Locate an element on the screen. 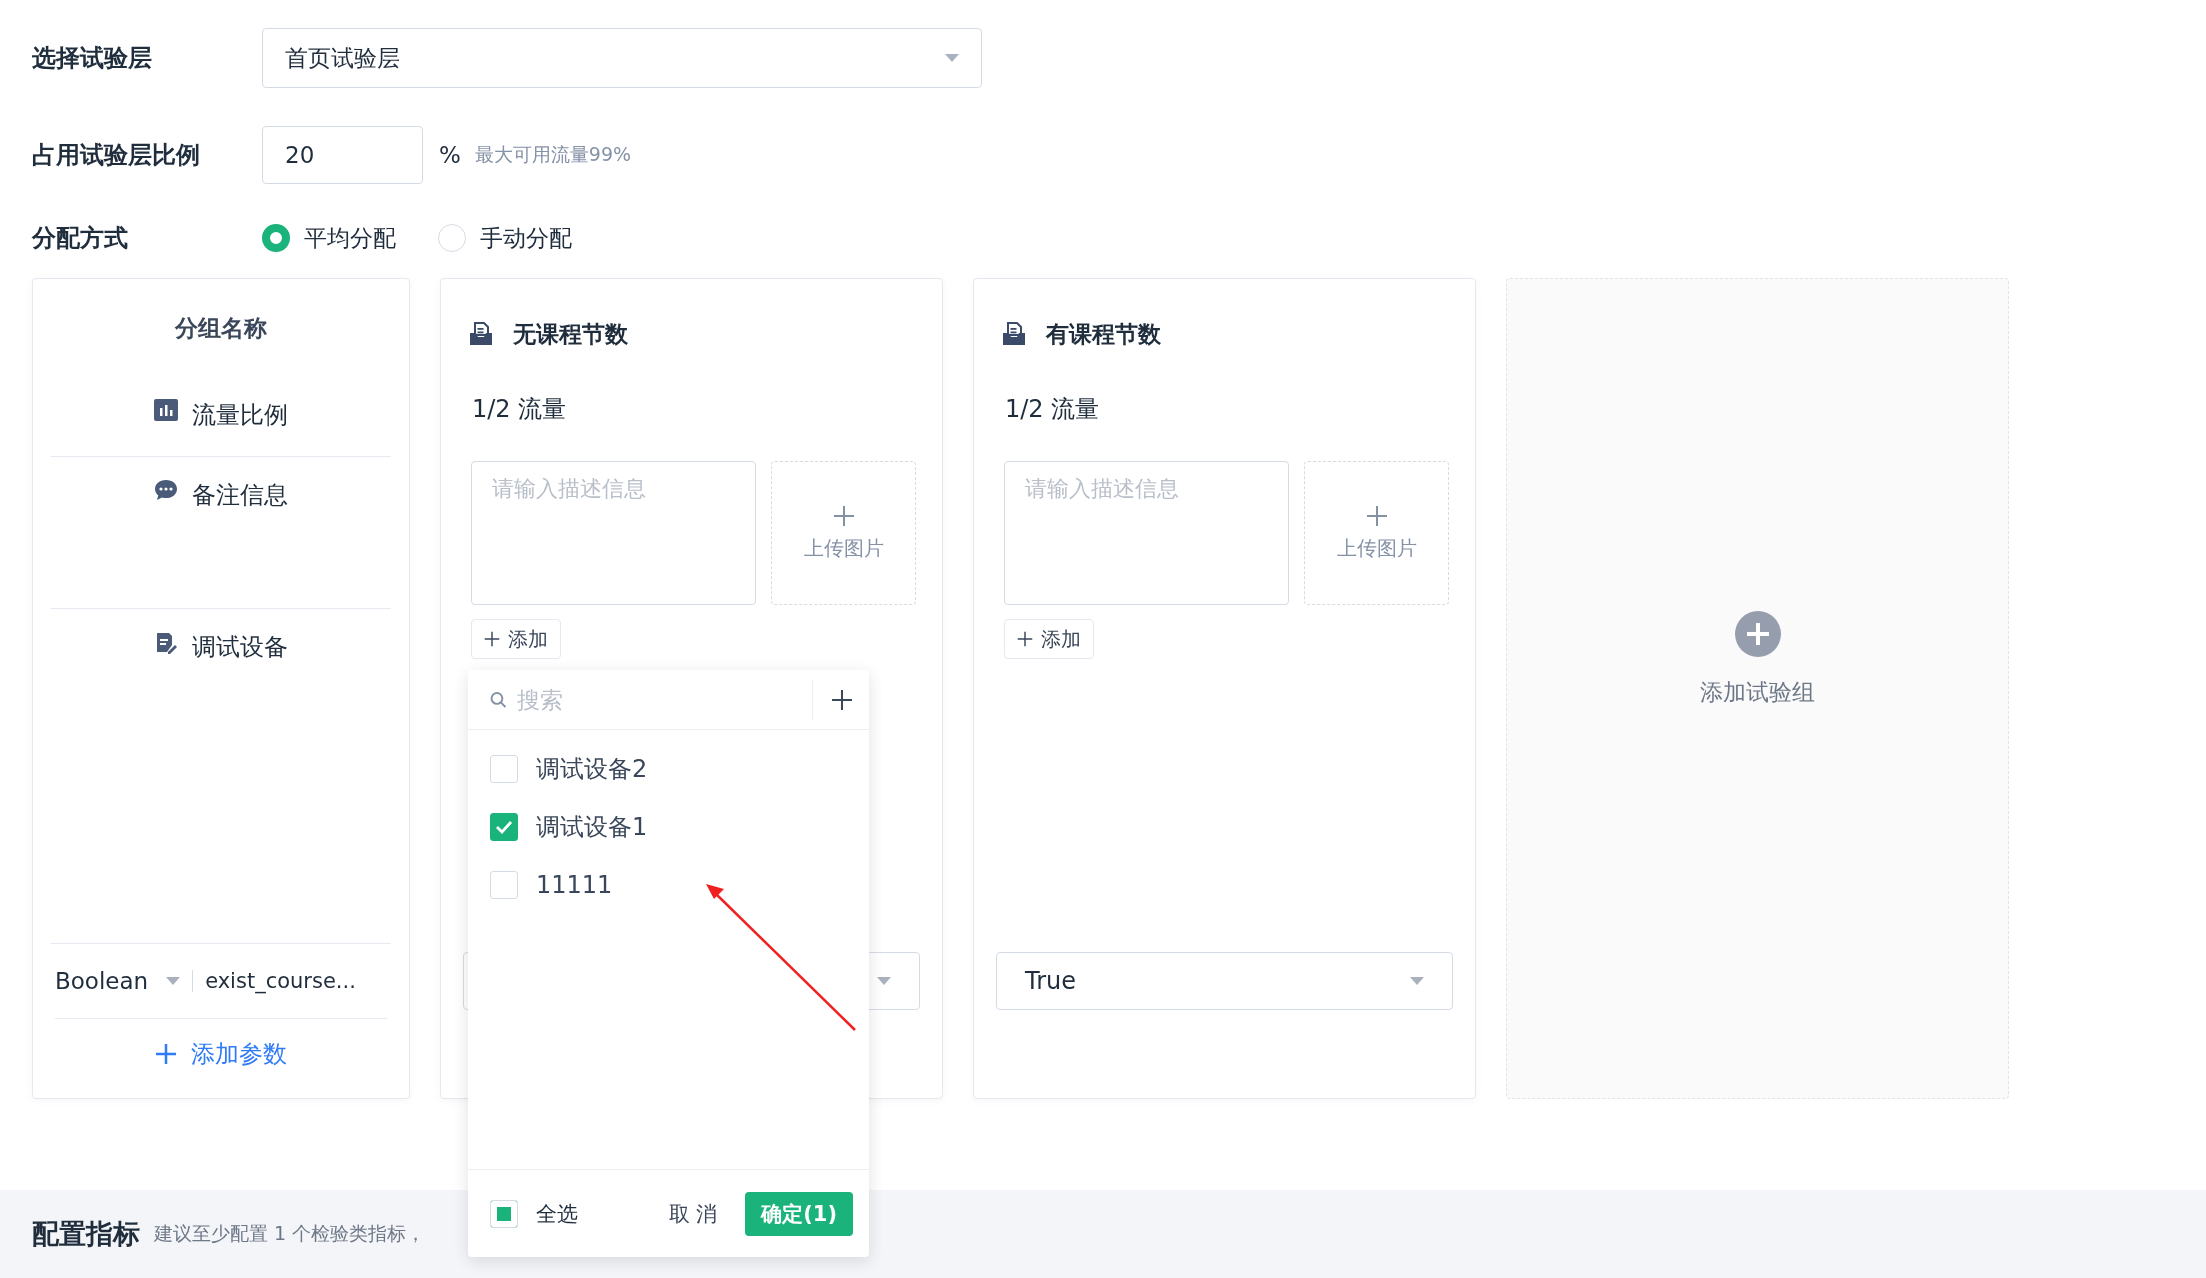 This screenshot has width=2206, height=1278. plus-circle-icon is located at coordinates (1757, 633).